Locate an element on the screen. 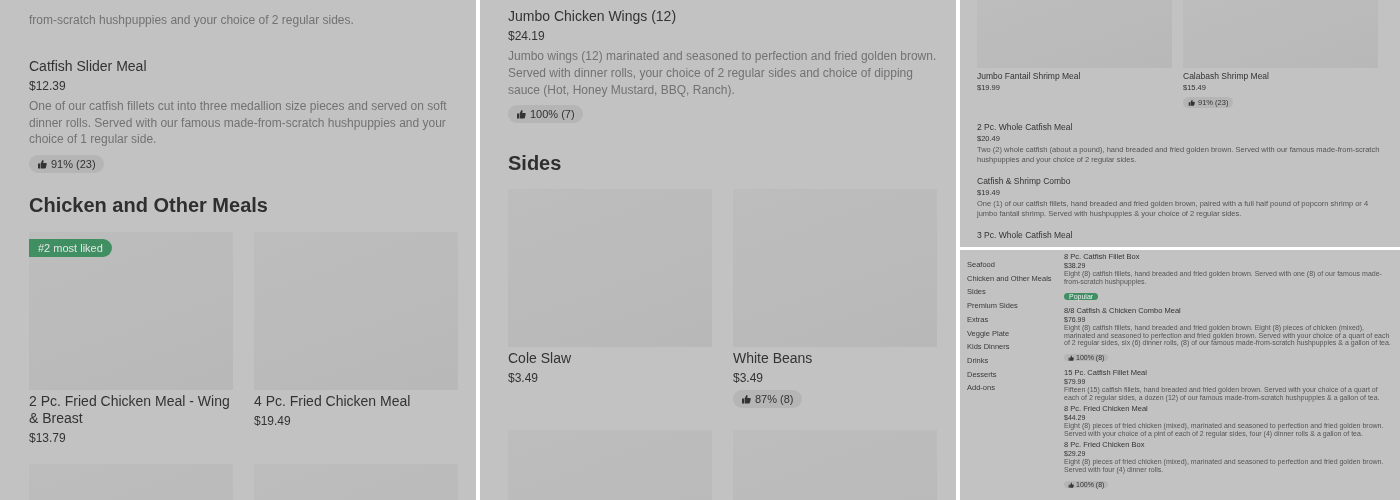 This screenshot has width=1400, height=500. item-title: 4 Pc. Fried Chicken Meal is located at coordinates (356, 402).